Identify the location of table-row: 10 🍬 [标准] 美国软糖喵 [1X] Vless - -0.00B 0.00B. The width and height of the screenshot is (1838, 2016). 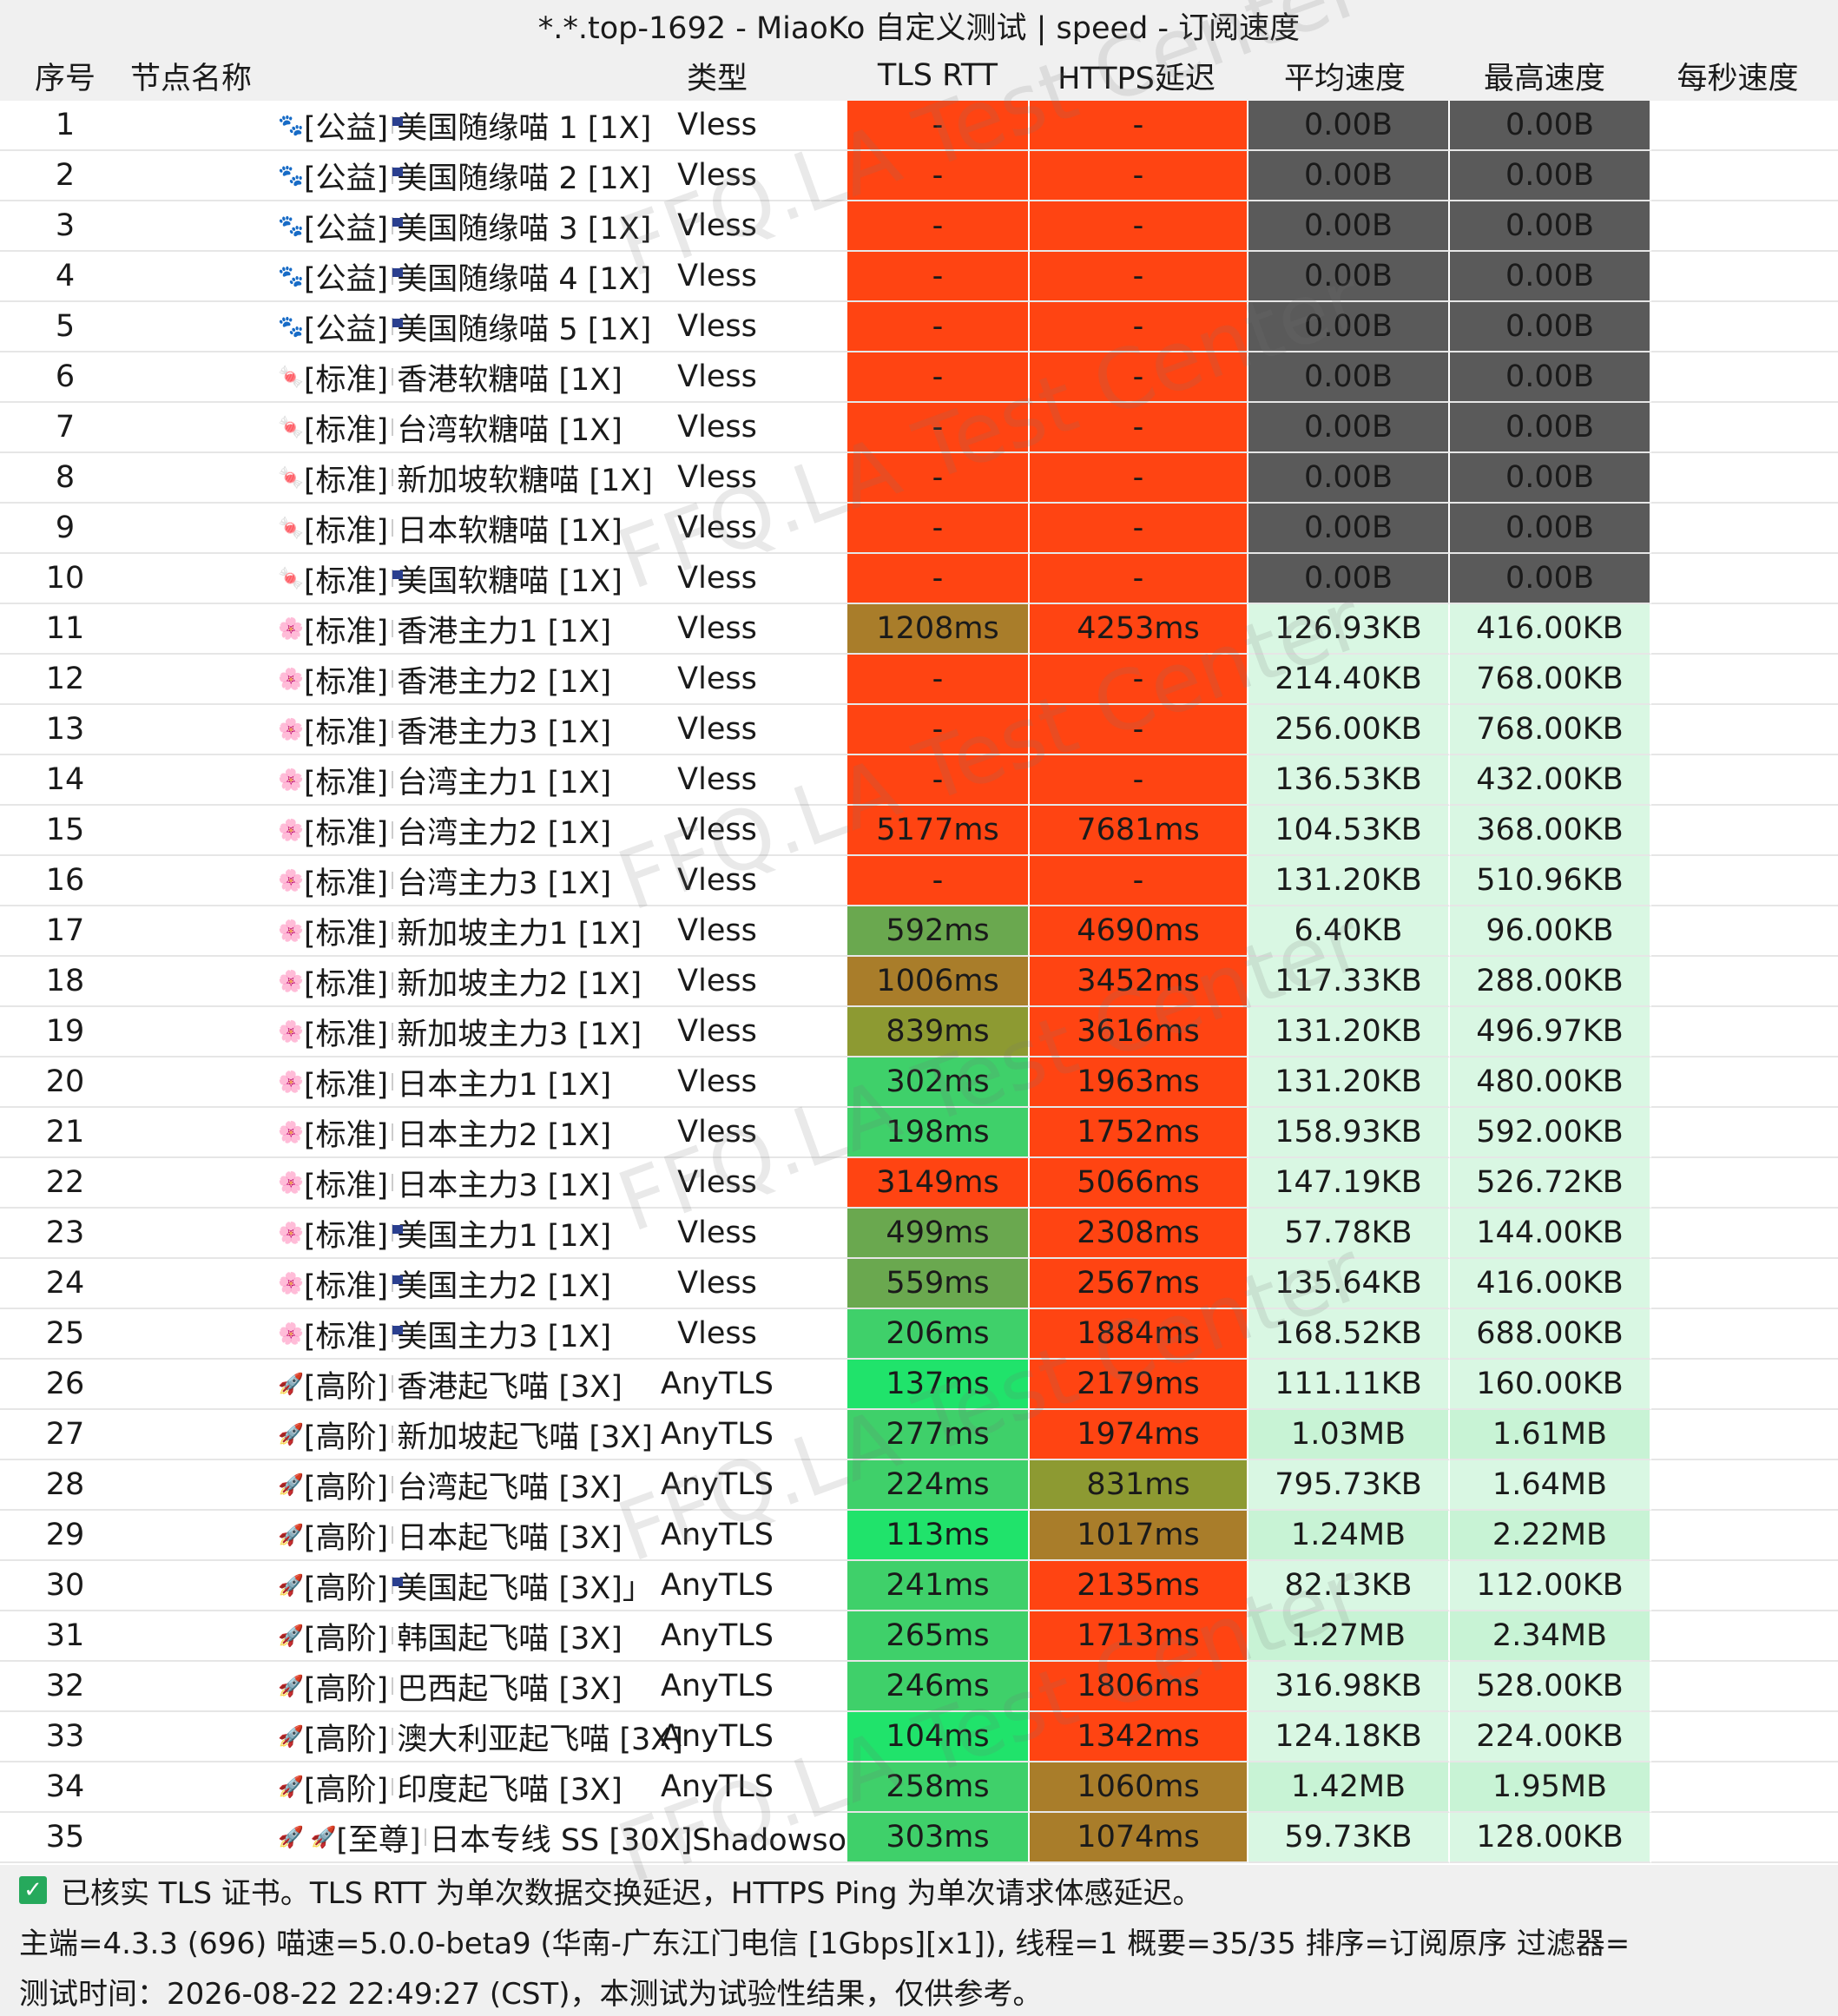
(919, 579).